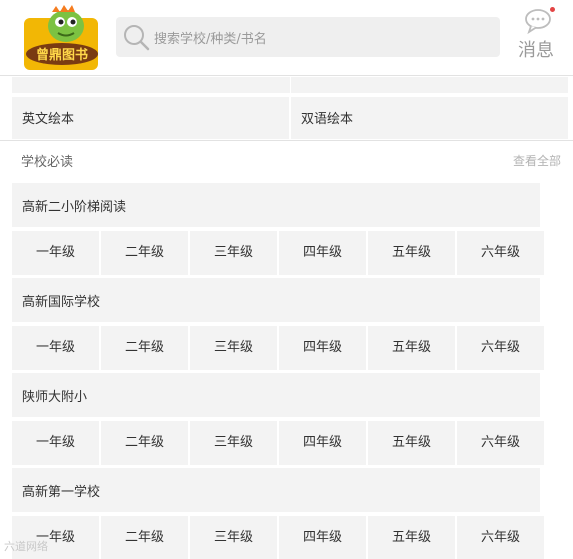 The width and height of the screenshot is (573, 559). Describe the element at coordinates (150, 118) in the screenshot. I see `category-english-picture-books: 英文绘本` at that location.